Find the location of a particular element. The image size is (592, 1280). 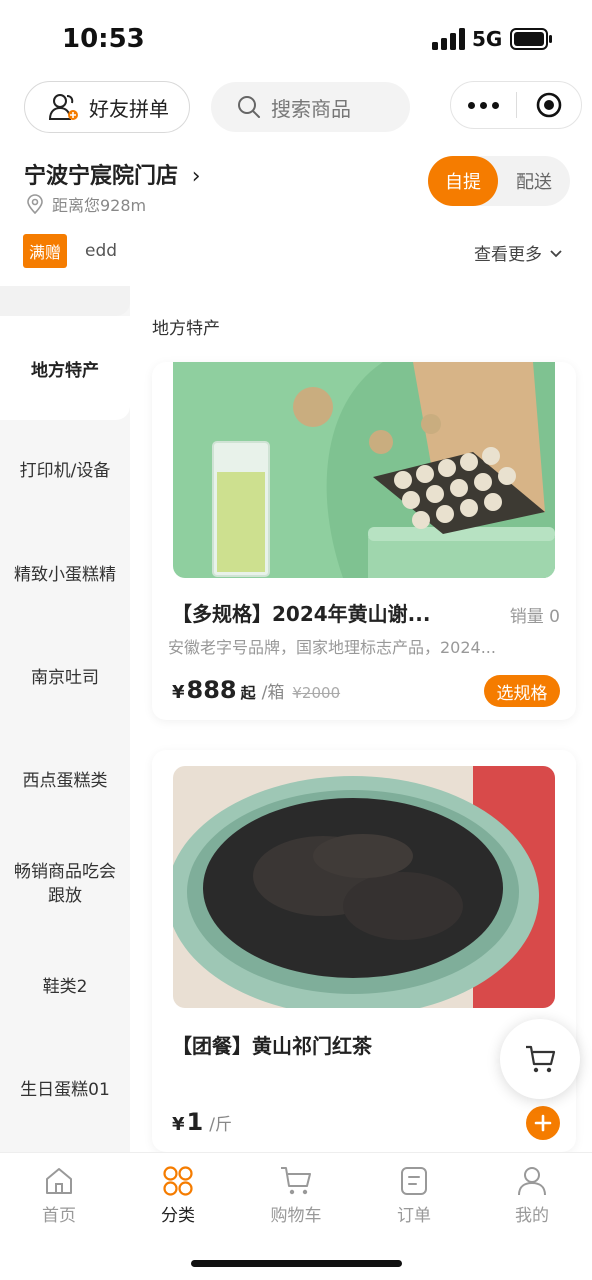

sidebar-cap is located at coordinates (65, 301).